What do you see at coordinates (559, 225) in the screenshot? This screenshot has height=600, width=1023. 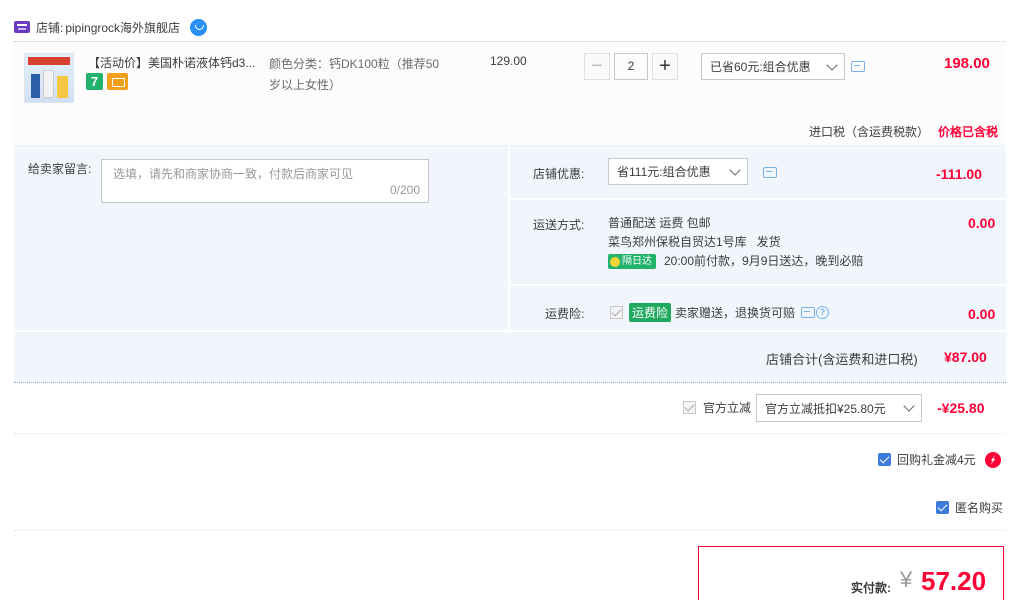 I see `shipping-label: 运送方式:` at bounding box center [559, 225].